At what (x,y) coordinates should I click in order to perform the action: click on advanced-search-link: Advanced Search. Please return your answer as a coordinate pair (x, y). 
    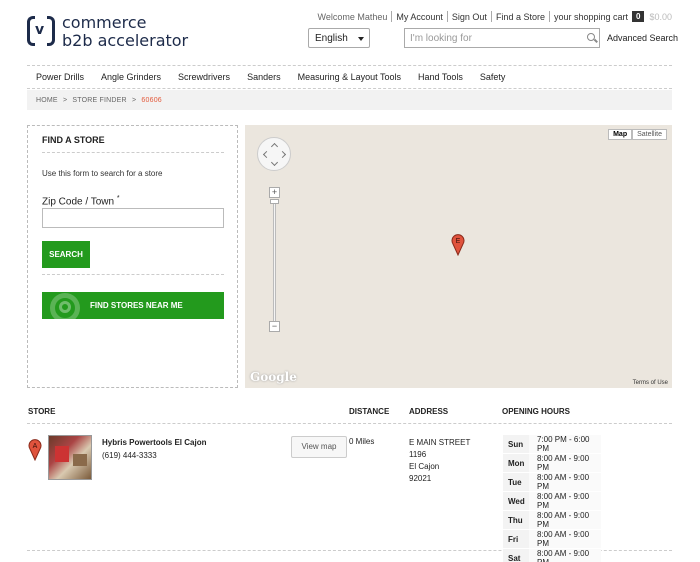
    Looking at the image, I should click on (642, 38).